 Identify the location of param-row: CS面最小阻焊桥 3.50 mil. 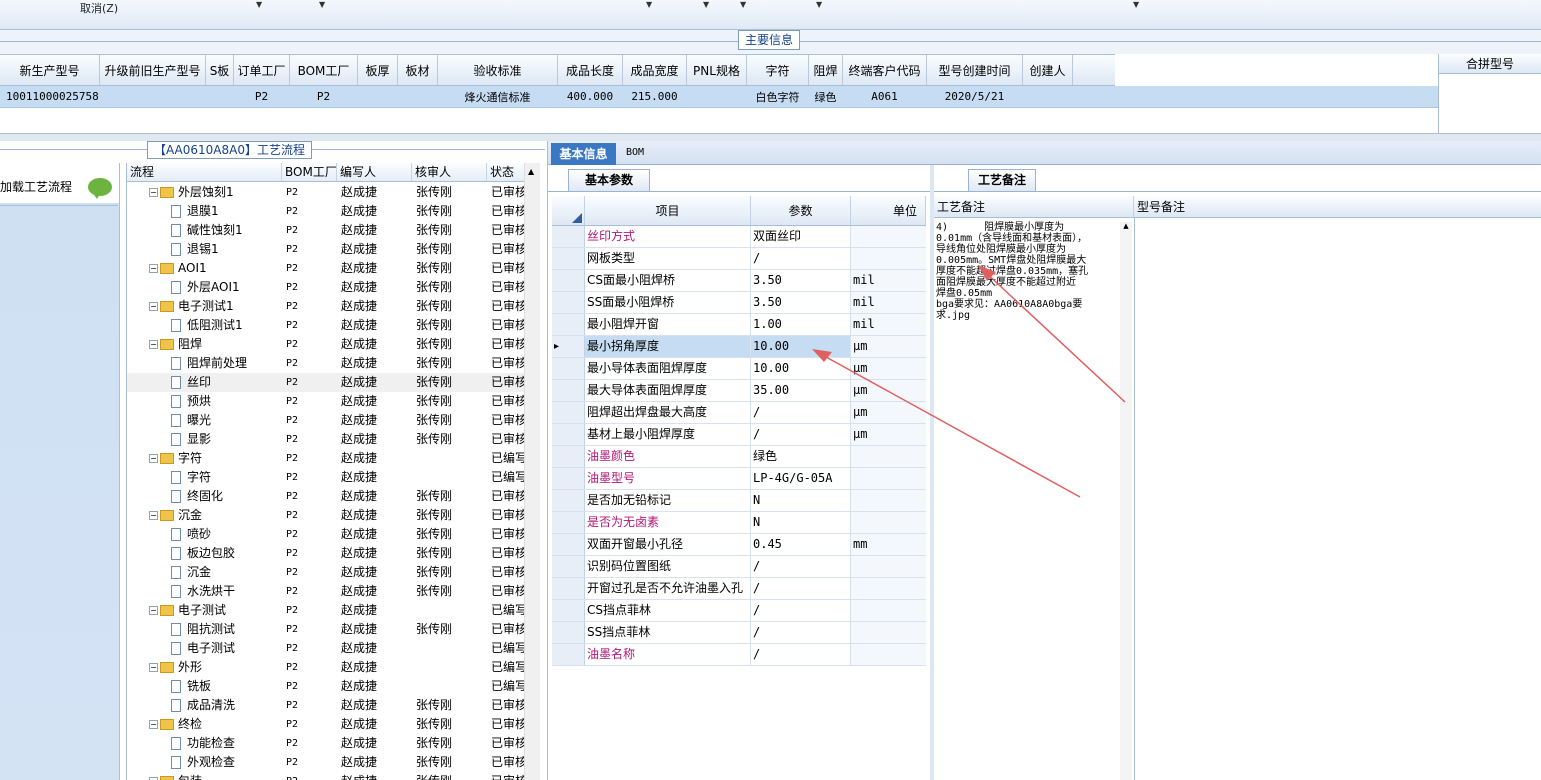
(739, 281).